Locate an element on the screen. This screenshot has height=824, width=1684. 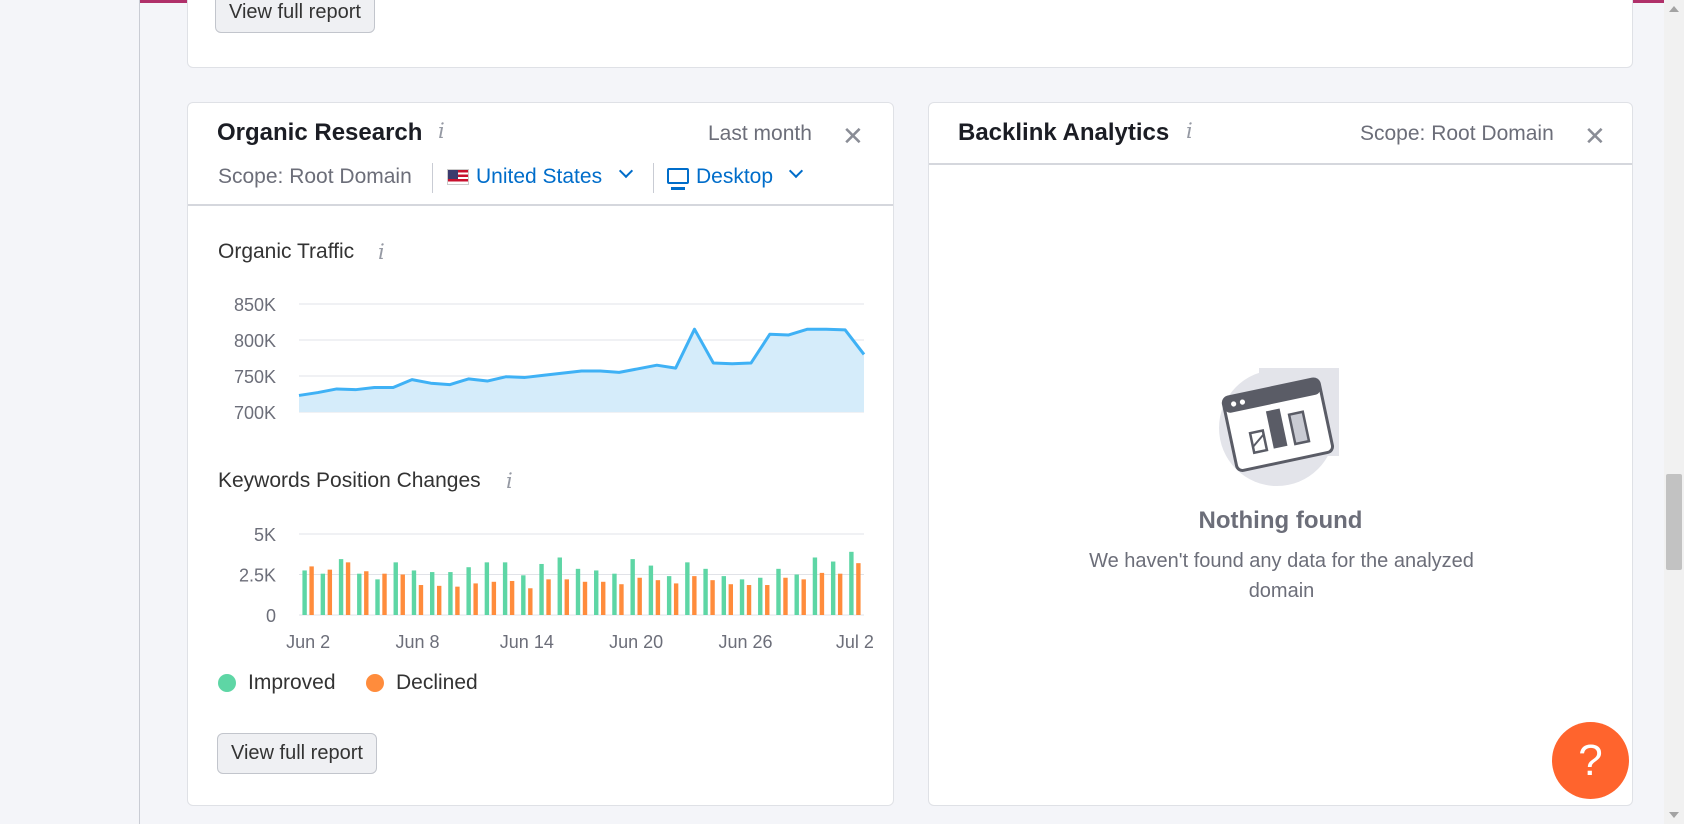
device-selector: Desktop is located at coordinates (734, 177).